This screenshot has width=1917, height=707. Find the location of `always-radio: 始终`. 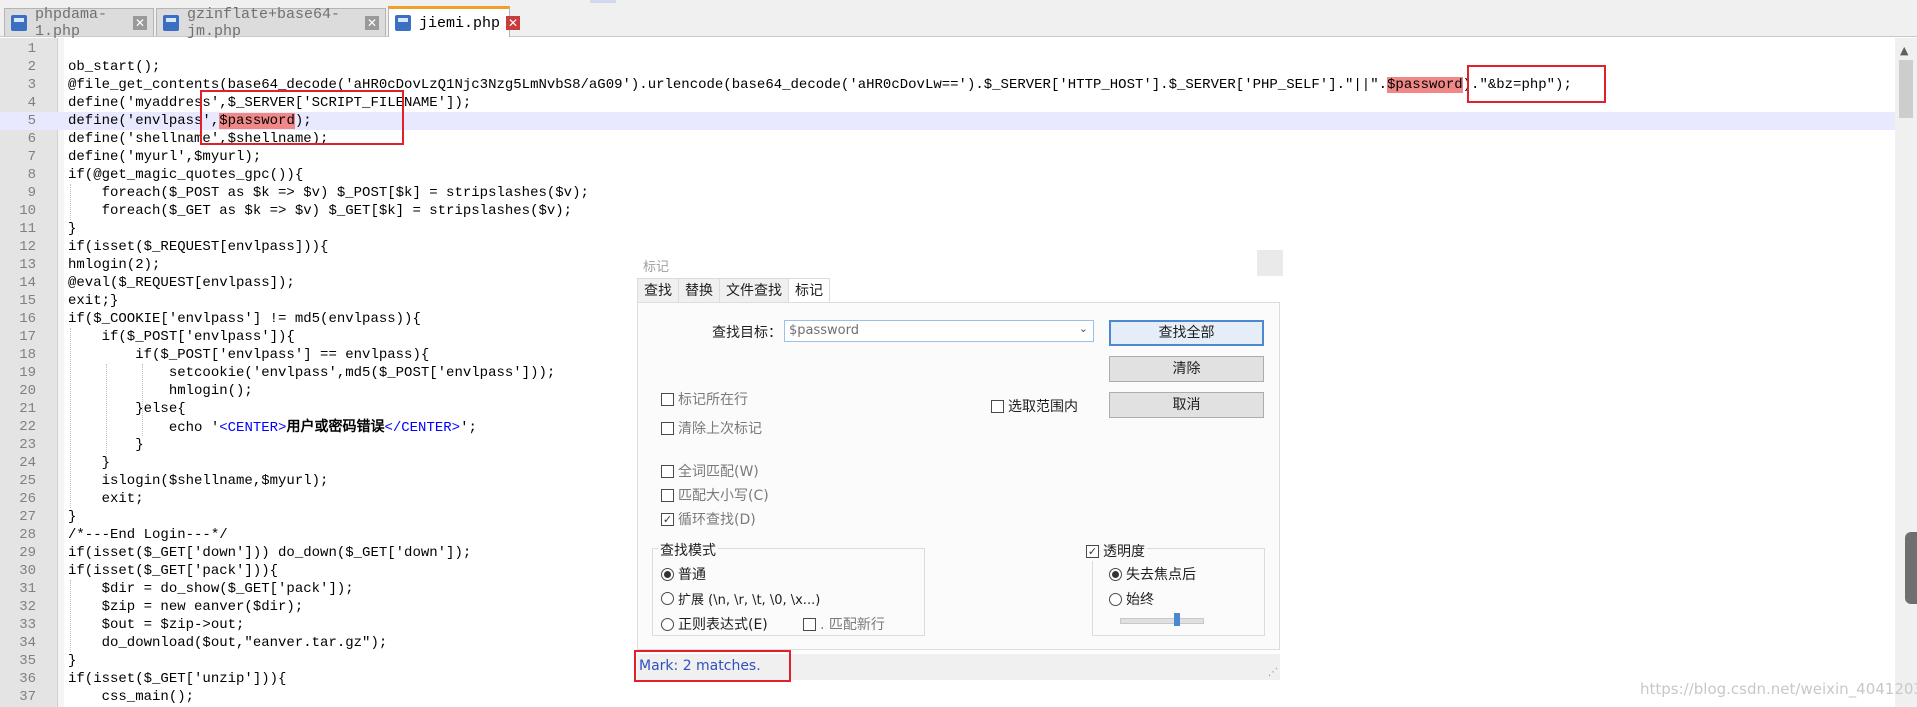

always-radio: 始终 is located at coordinates (1131, 599).